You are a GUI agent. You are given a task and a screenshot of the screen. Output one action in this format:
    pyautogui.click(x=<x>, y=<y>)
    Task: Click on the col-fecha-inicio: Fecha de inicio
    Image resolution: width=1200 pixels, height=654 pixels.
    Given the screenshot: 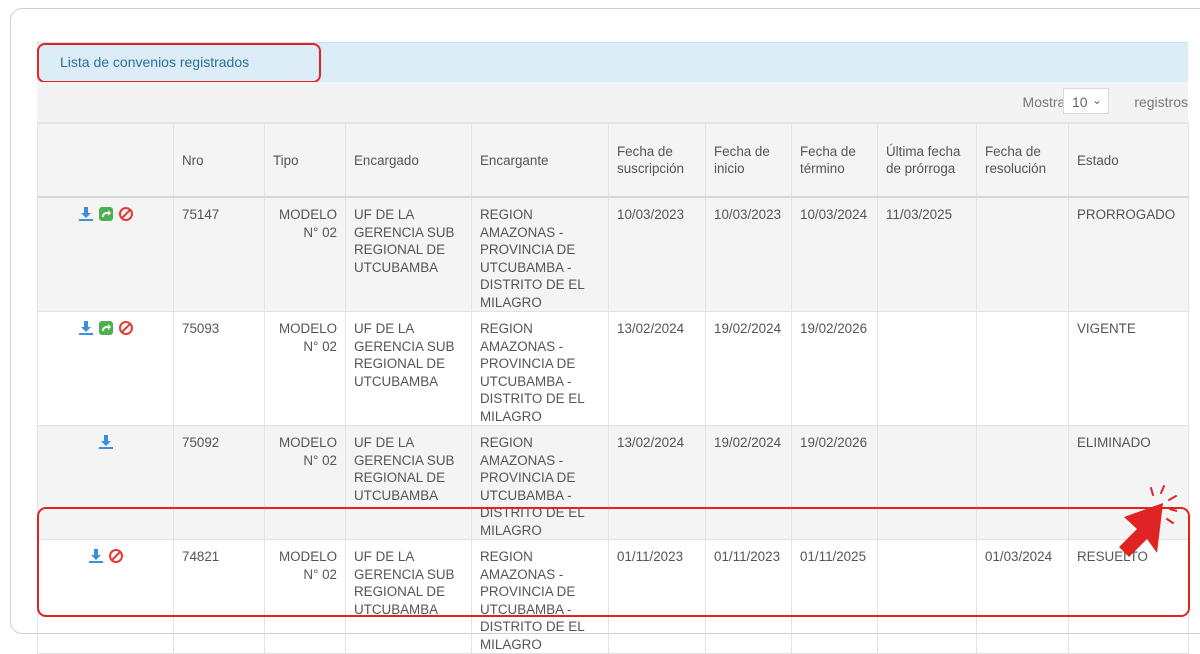 What is the action you would take?
    pyautogui.click(x=748, y=160)
    